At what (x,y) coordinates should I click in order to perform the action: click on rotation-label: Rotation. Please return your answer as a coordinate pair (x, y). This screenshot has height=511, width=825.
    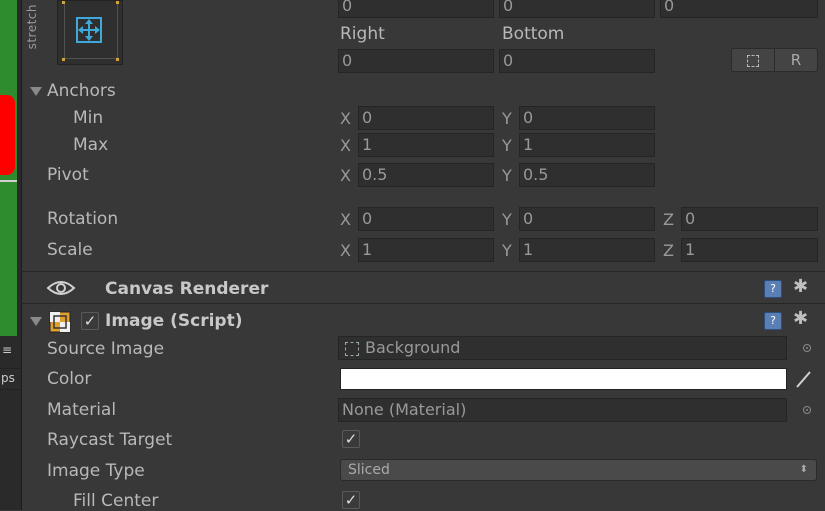
    Looking at the image, I should click on (83, 219).